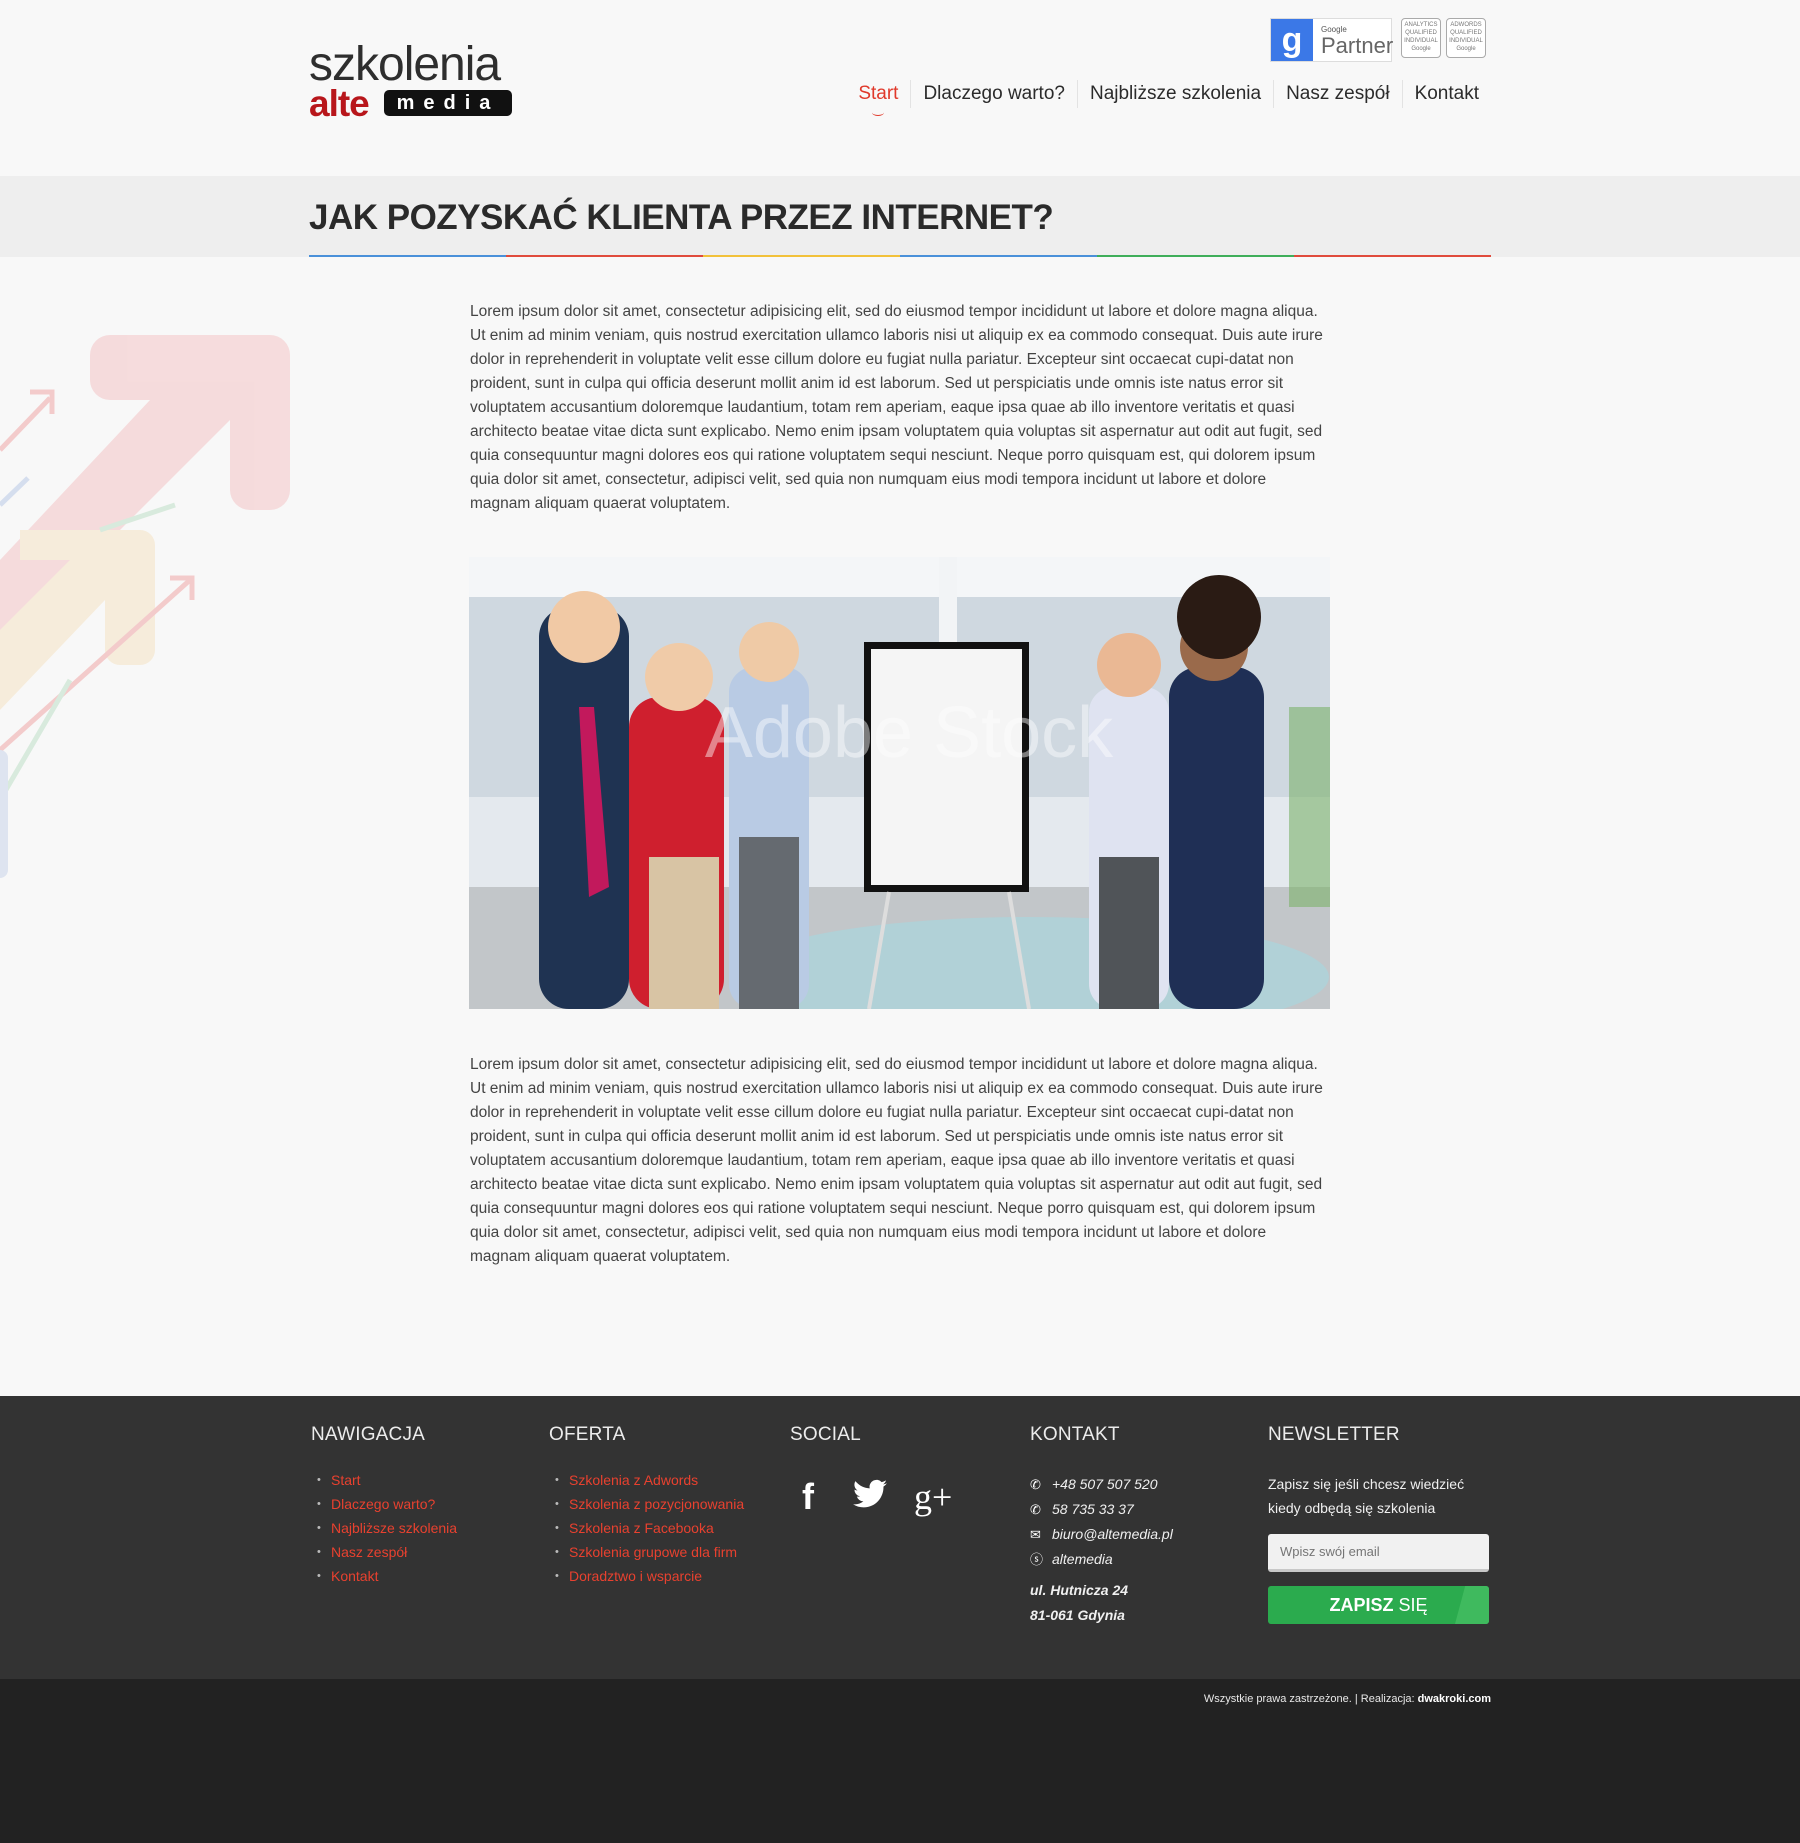 This screenshot has height=1843, width=1800. What do you see at coordinates (1466, 38) in the screenshot?
I see `adwords-certificate-badge: ADWORDS QUALIFIED INDIVIDUAL Google` at bounding box center [1466, 38].